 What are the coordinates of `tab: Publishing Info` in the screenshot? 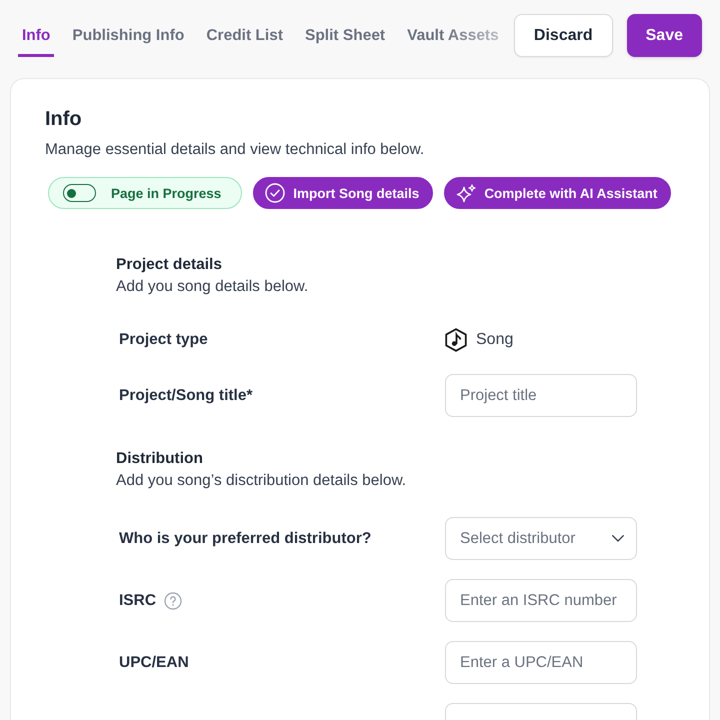 It's located at (128, 35).